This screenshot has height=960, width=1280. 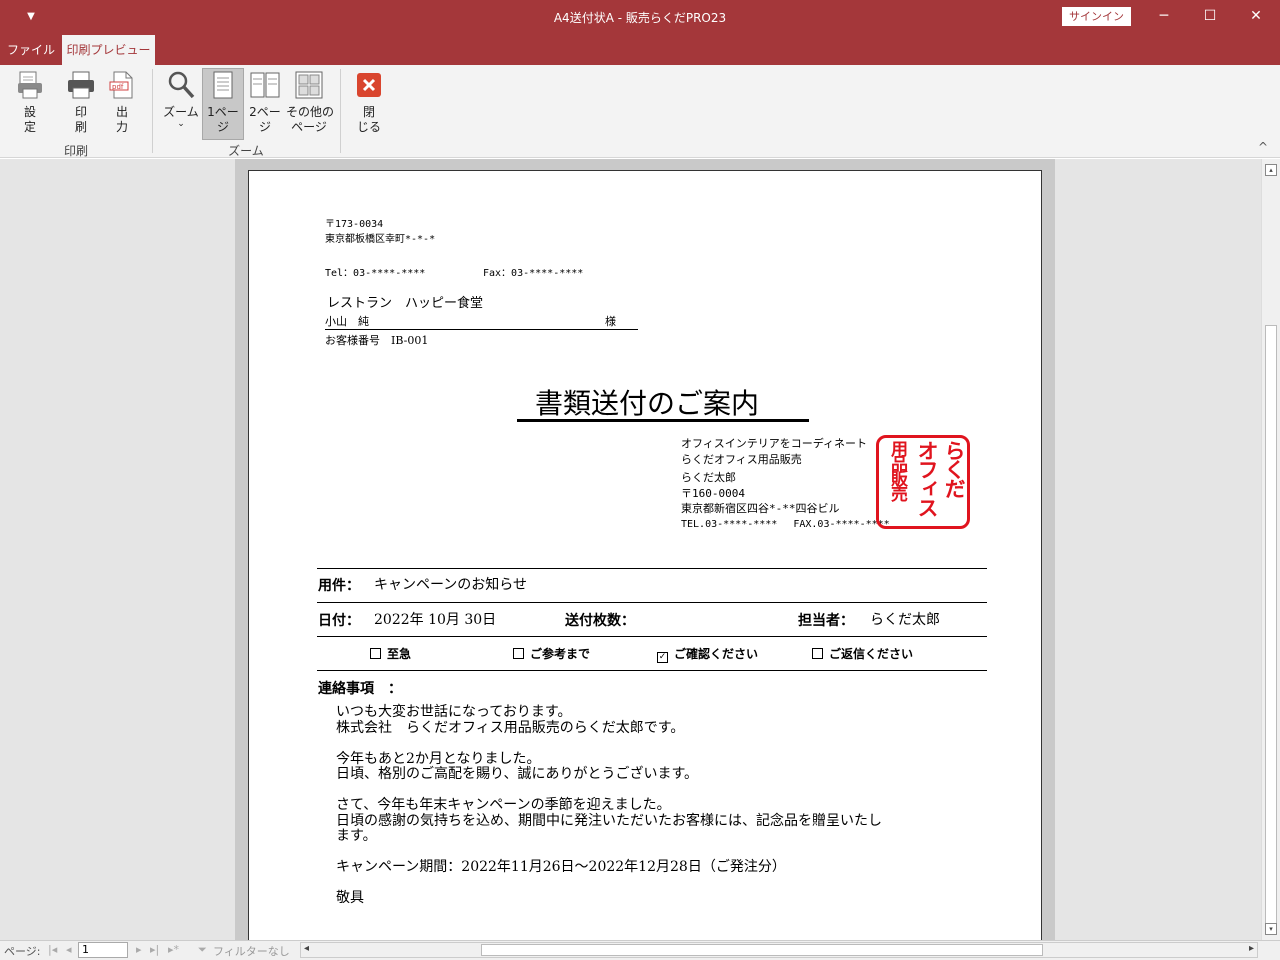 I want to click on sender-tagline: オフィスインテリアをコーディネート, so click(x=774, y=443).